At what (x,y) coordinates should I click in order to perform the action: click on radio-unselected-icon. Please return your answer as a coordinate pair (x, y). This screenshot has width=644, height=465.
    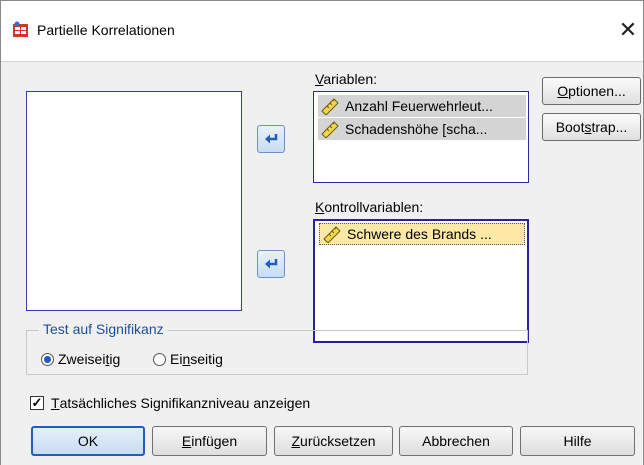
    Looking at the image, I should click on (159, 359).